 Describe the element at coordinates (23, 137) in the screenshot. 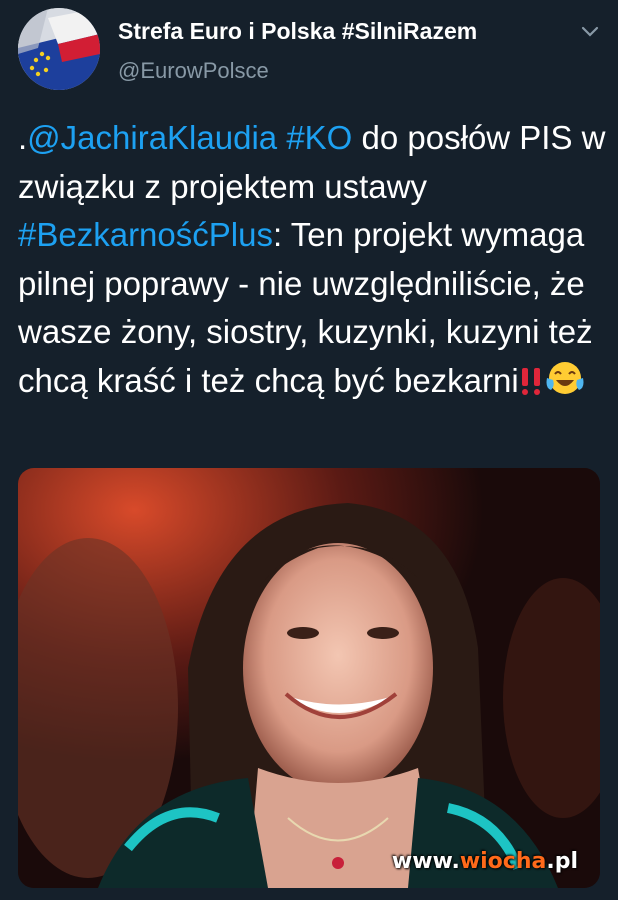

I see `tweet-text-part: .` at that location.